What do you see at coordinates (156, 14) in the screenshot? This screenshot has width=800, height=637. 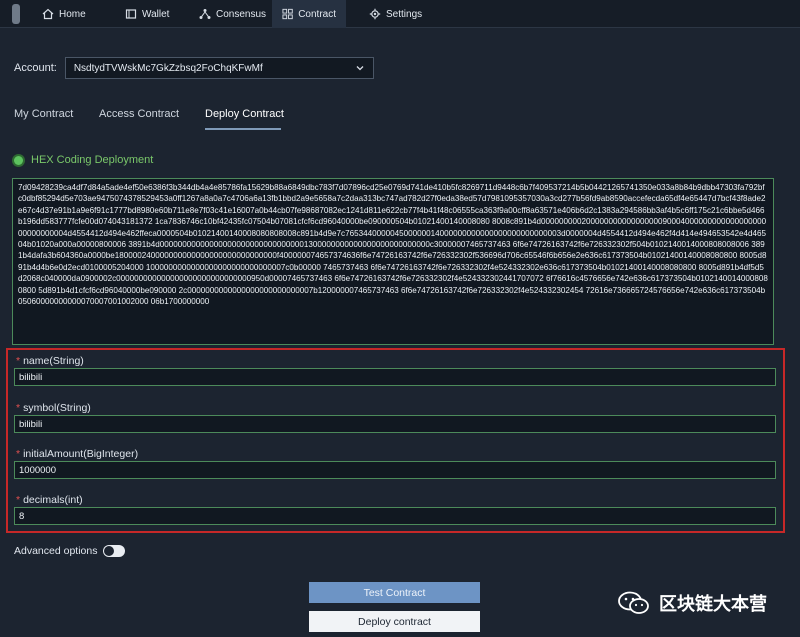 I see `nav-item-label: Wallet` at bounding box center [156, 14].